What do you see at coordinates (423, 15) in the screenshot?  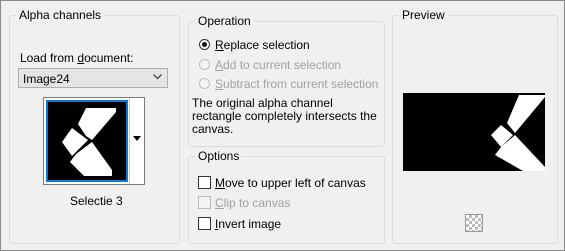 I see `preview-title: Preview` at bounding box center [423, 15].